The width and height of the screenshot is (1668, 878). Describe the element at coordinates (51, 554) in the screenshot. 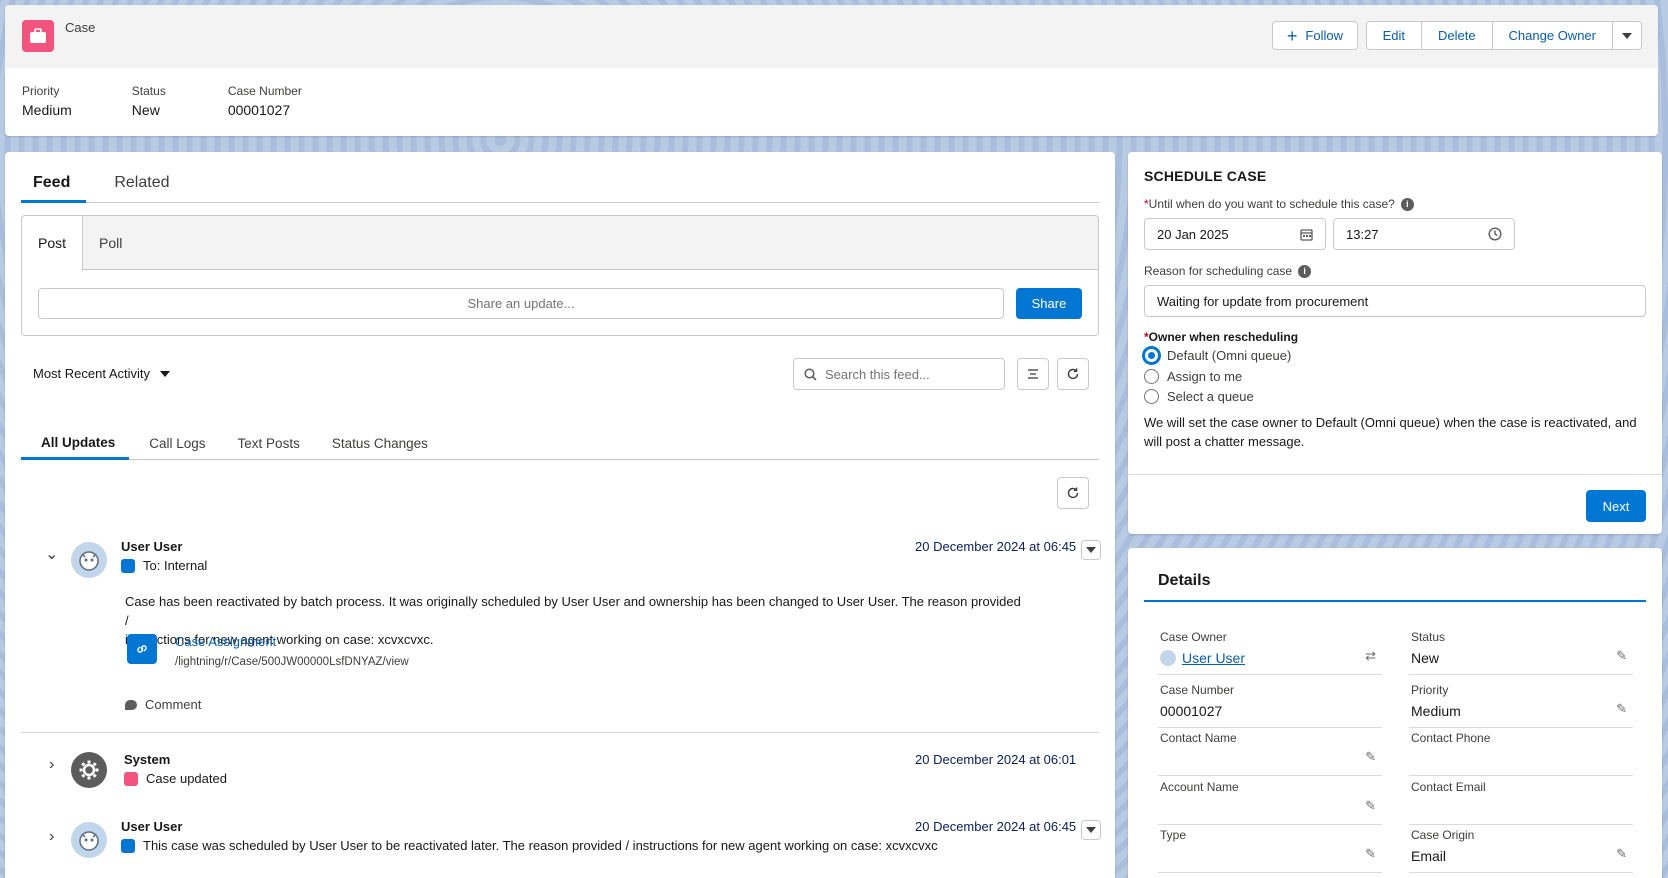

I see `chevron-down-icon: ⌄` at that location.